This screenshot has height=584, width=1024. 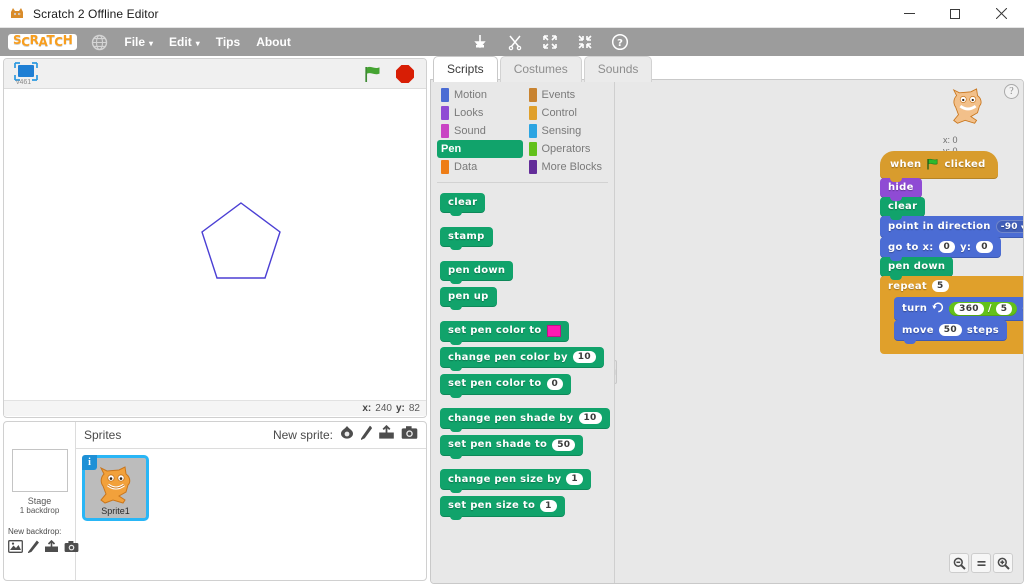 I want to click on repeat-times-input: 5, so click(x=940, y=286).